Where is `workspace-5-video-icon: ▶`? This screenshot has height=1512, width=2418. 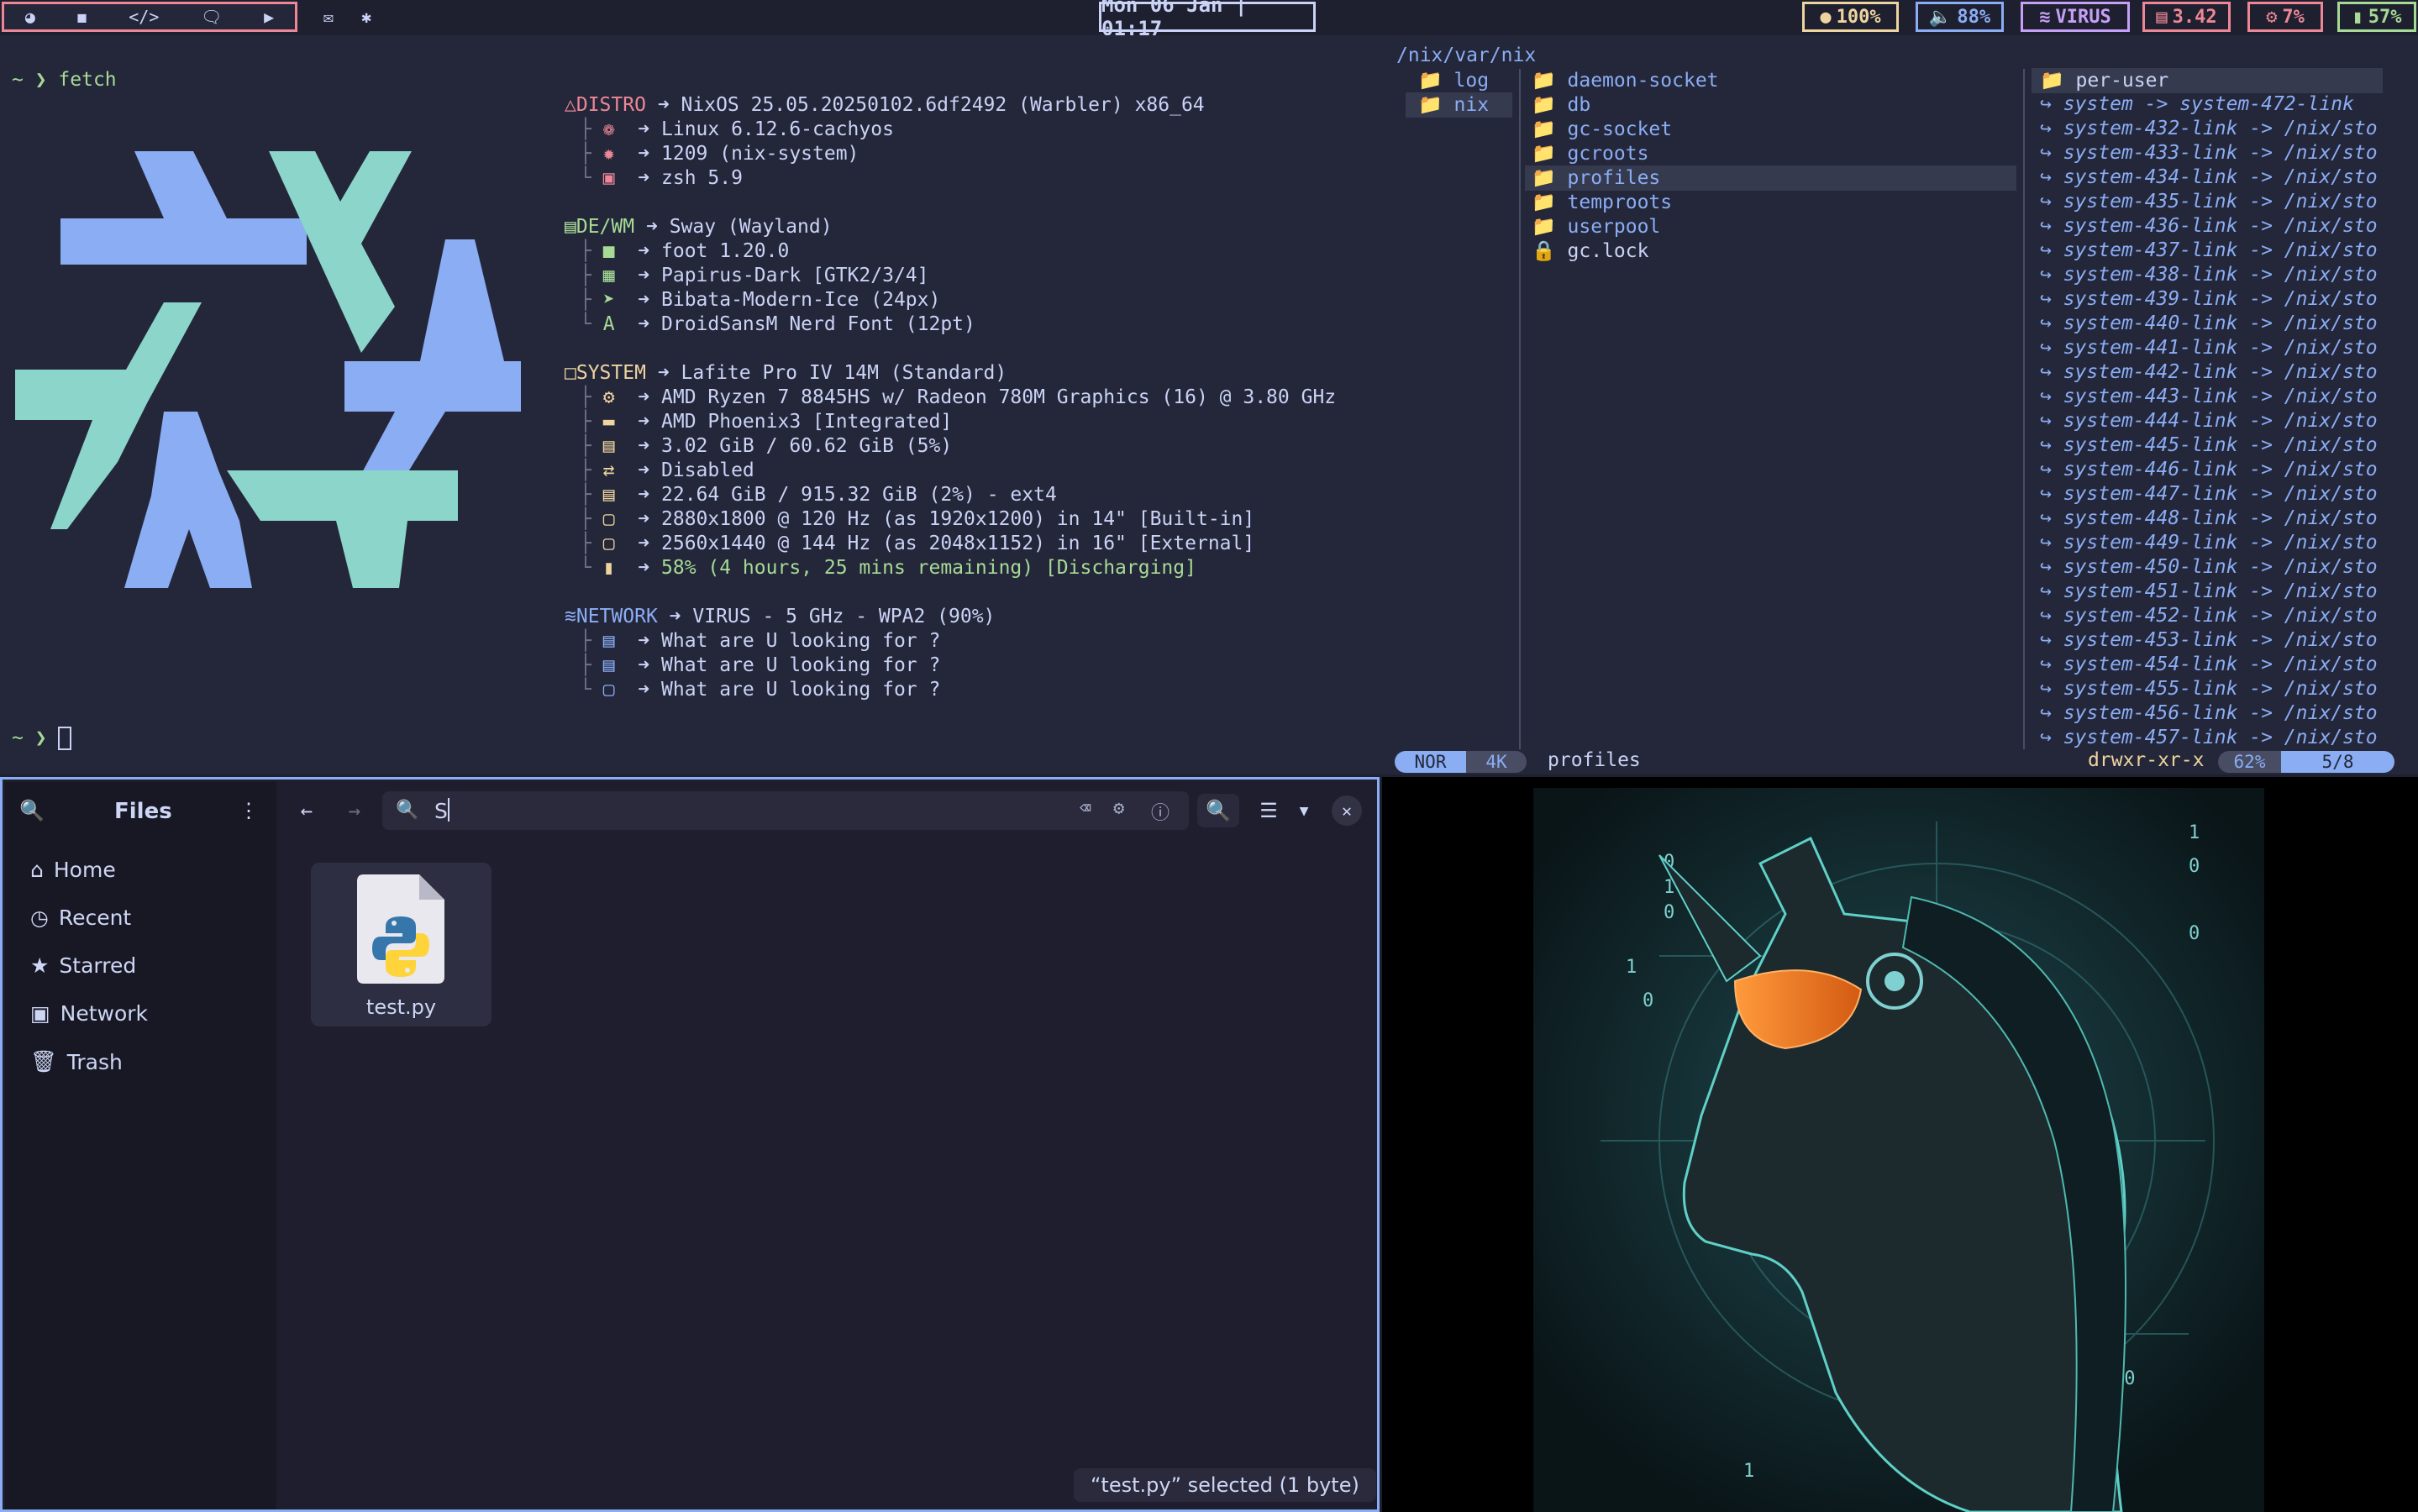 workspace-5-video-icon: ▶ is located at coordinates (269, 17).